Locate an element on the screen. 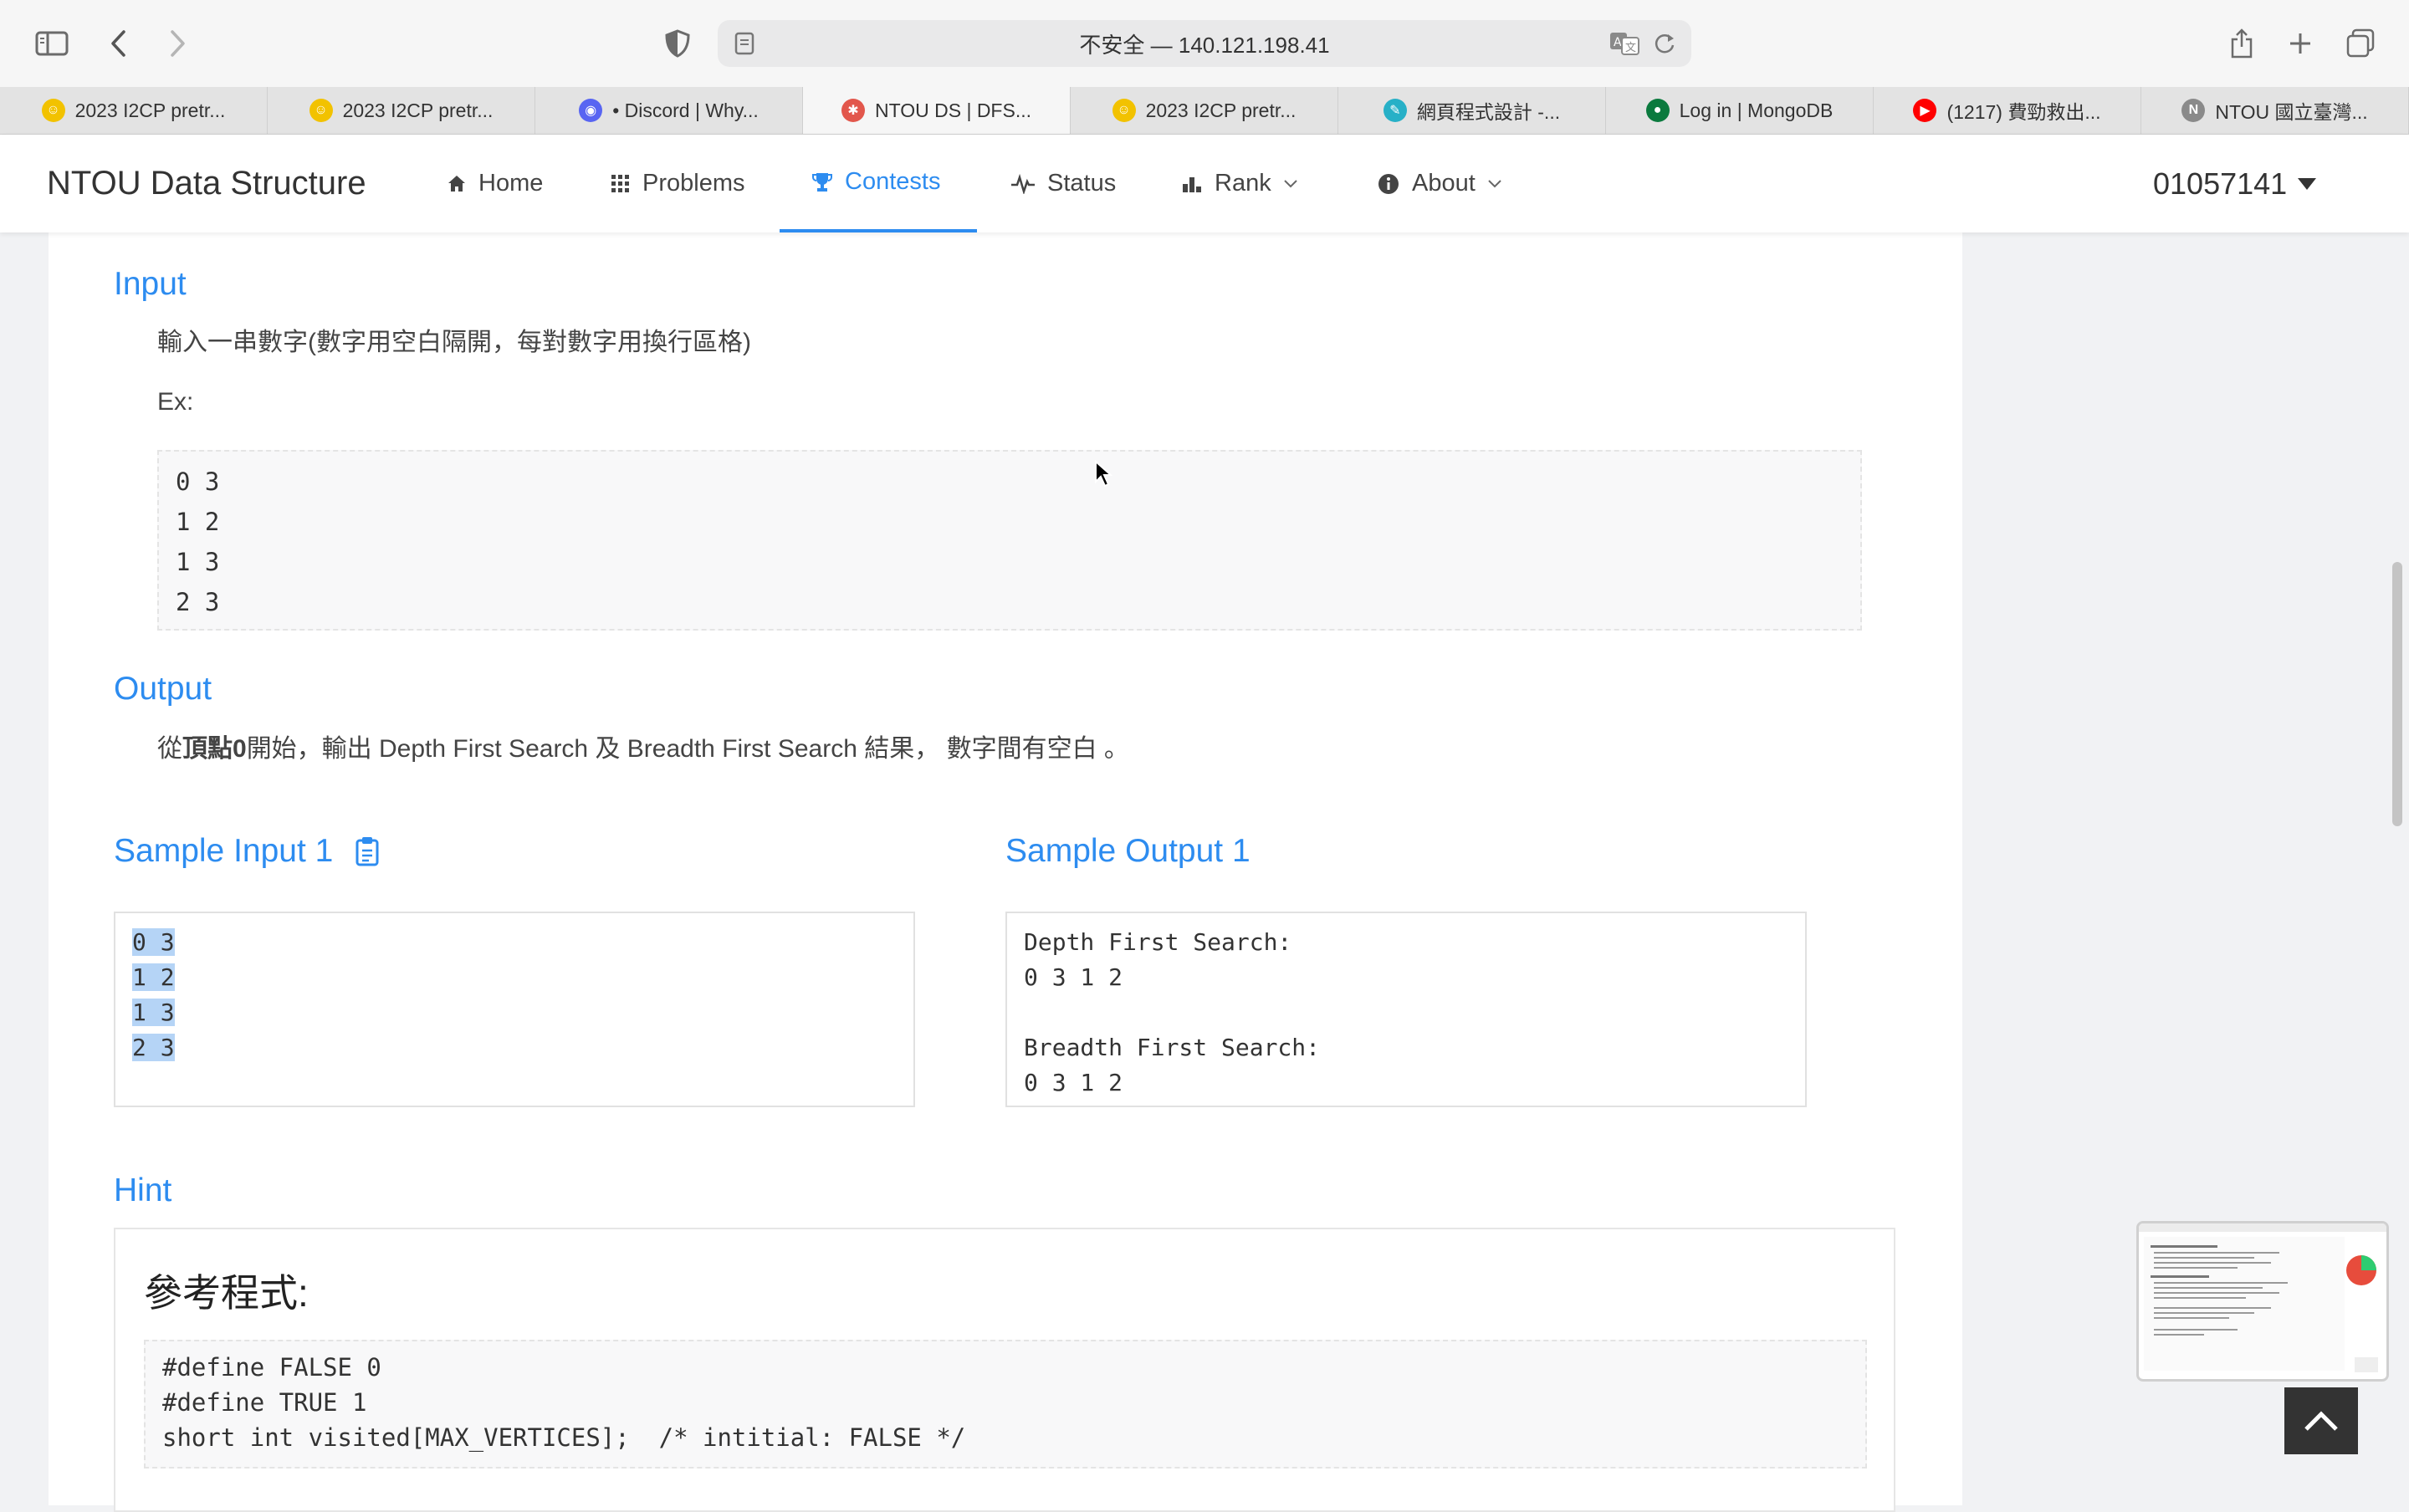  sample-output-title: Sample Output 1 is located at coordinates (1128, 851).